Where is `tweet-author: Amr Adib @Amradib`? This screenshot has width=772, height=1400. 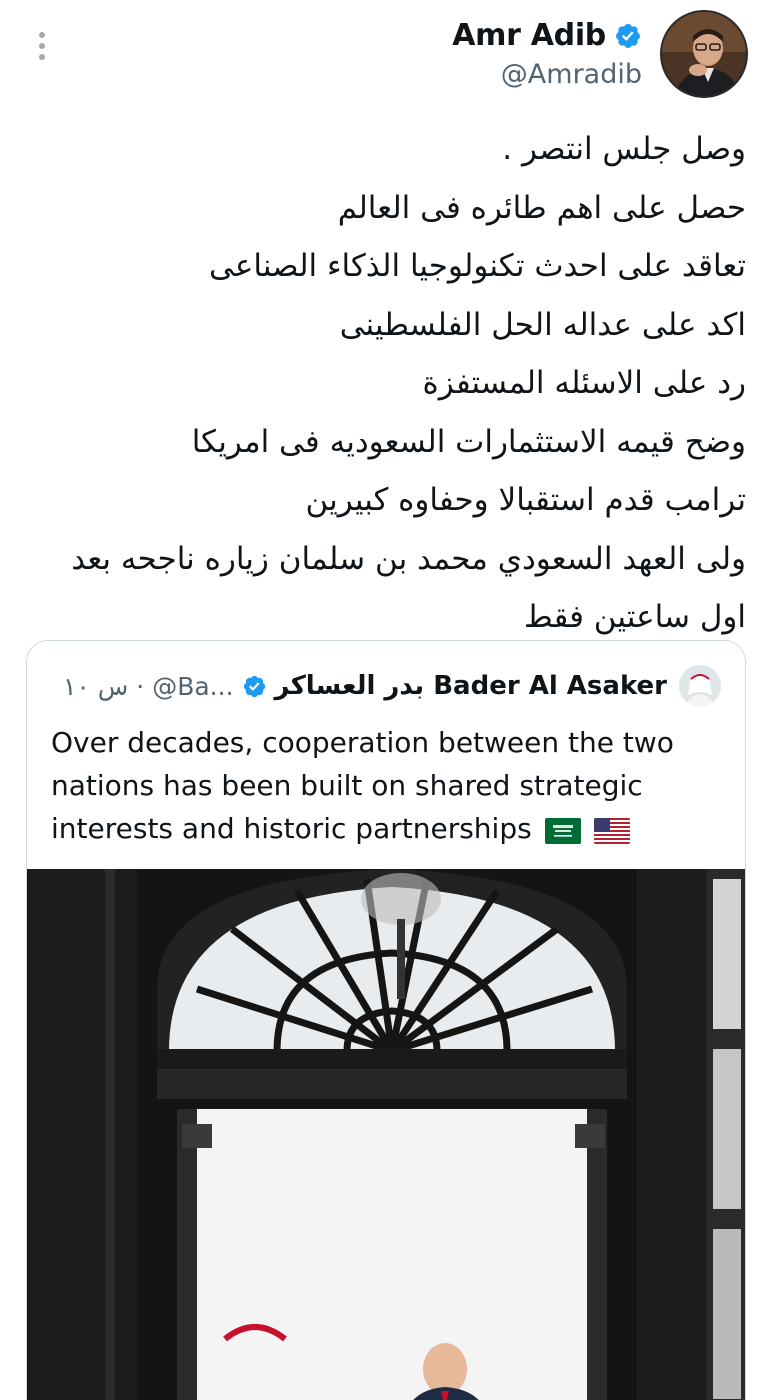
tweet-author: Amr Adib @Amradib is located at coordinates (600, 54).